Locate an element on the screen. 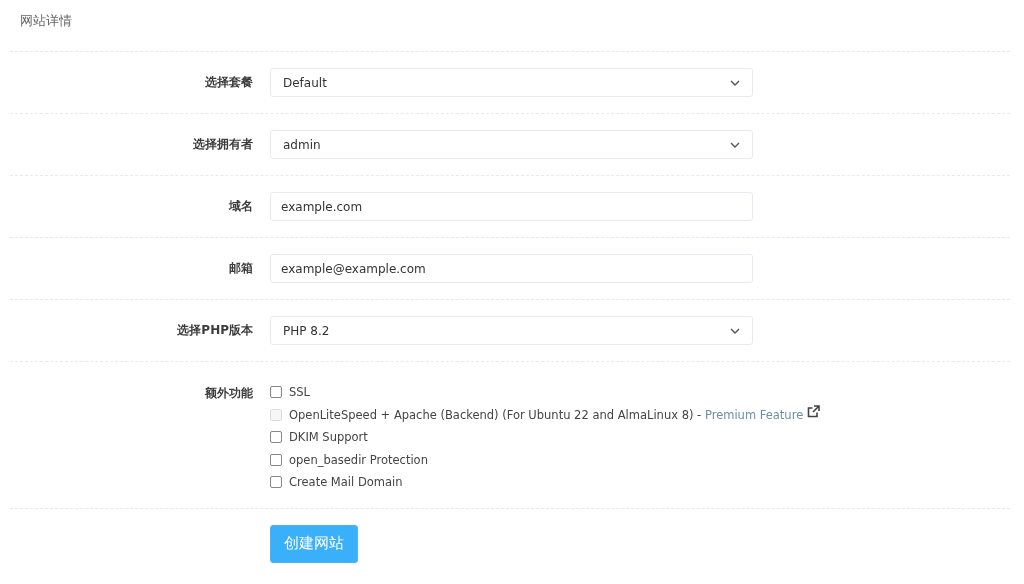  select-field: PHP 8.2 is located at coordinates (511, 330).